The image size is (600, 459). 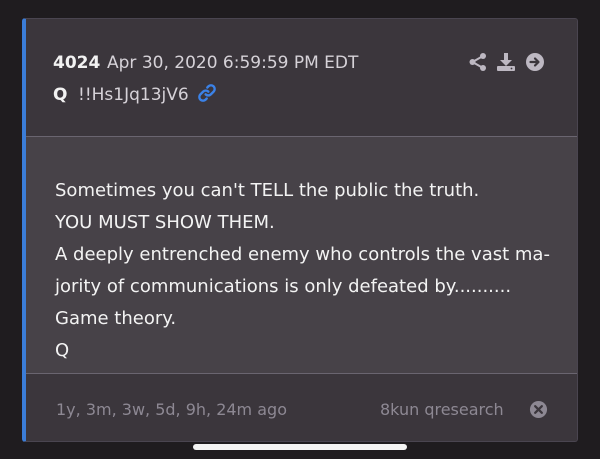 What do you see at coordinates (535, 62) in the screenshot?
I see `arrow-right-circle-icon` at bounding box center [535, 62].